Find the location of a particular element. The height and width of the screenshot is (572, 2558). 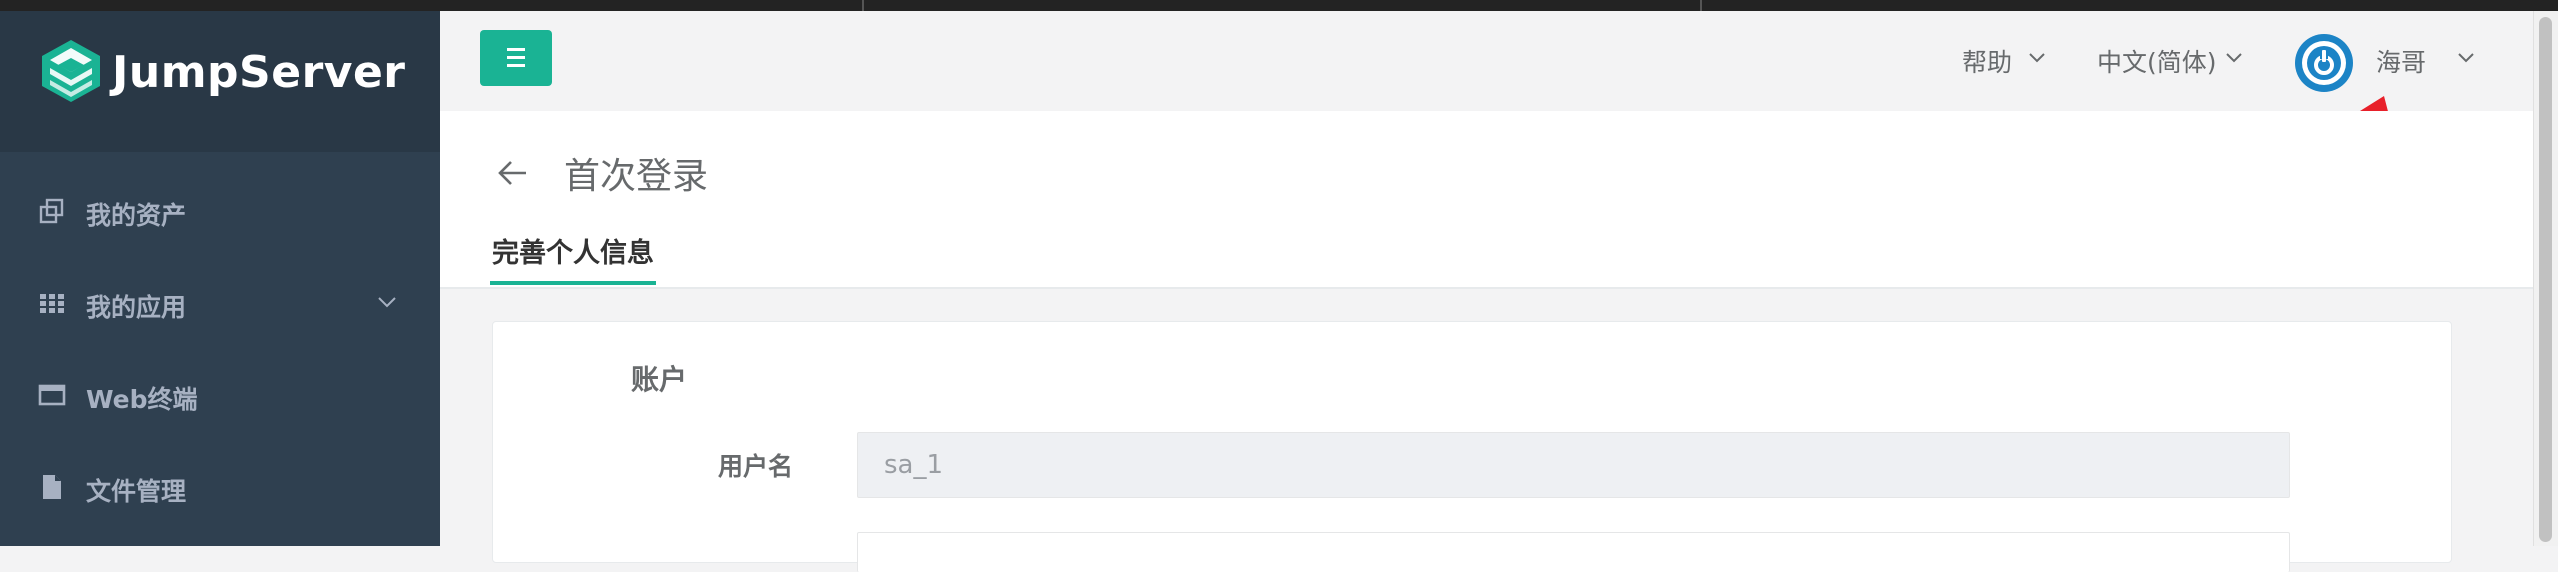

sidebar-item-label: 我的应用 is located at coordinates (136, 307).